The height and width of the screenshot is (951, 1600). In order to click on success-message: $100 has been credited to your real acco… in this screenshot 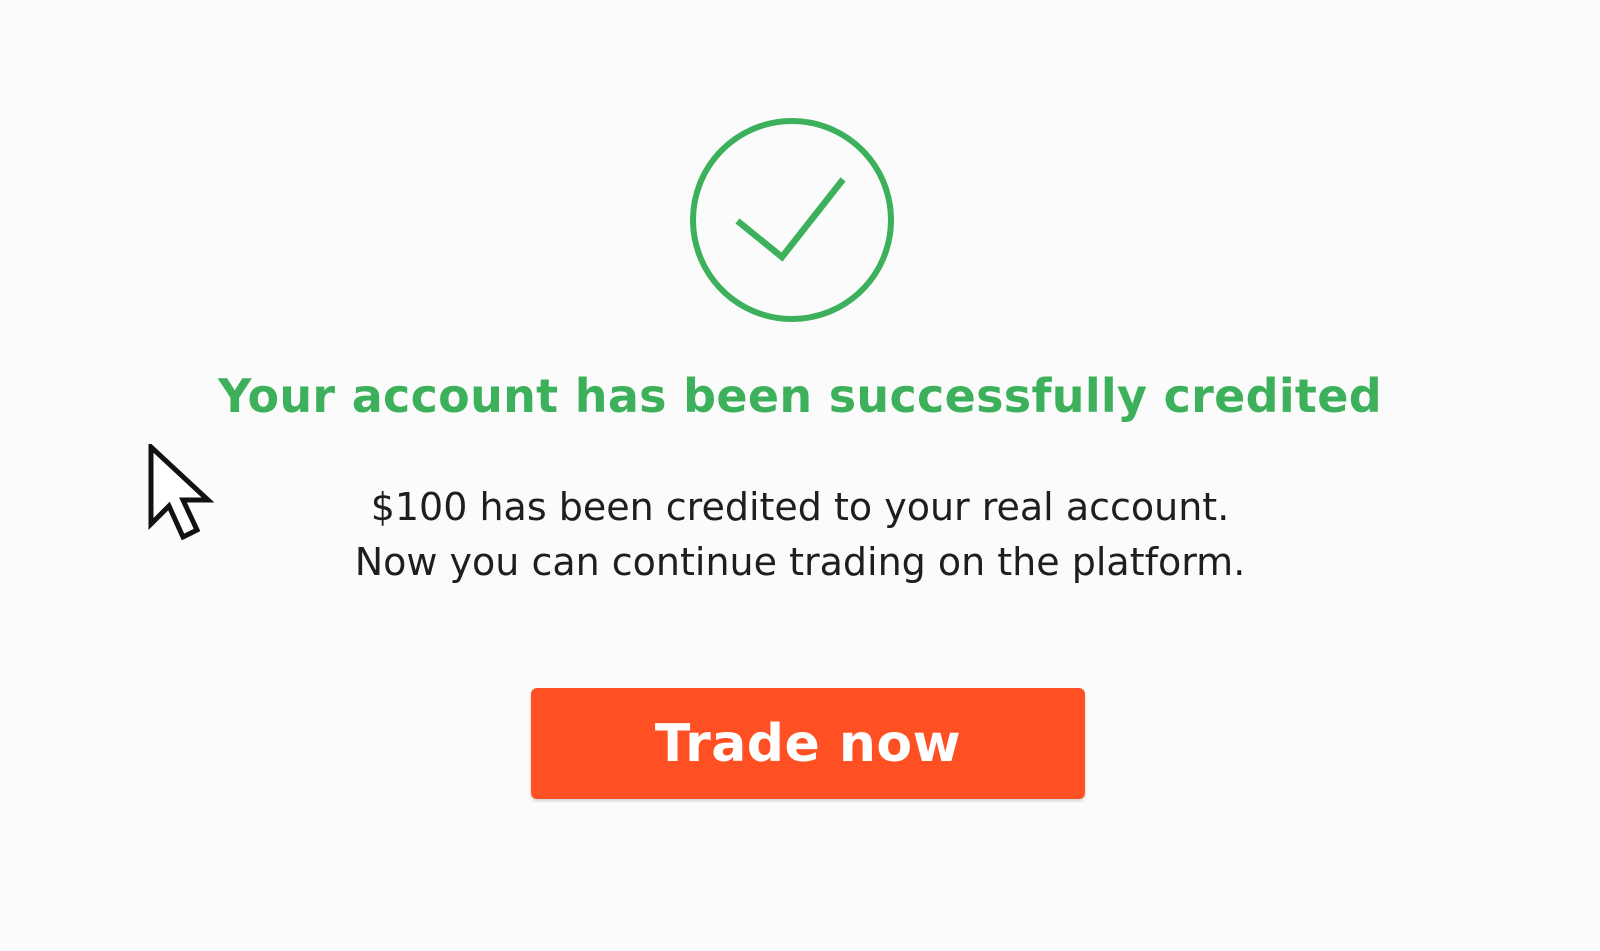, I will do `click(800, 535)`.